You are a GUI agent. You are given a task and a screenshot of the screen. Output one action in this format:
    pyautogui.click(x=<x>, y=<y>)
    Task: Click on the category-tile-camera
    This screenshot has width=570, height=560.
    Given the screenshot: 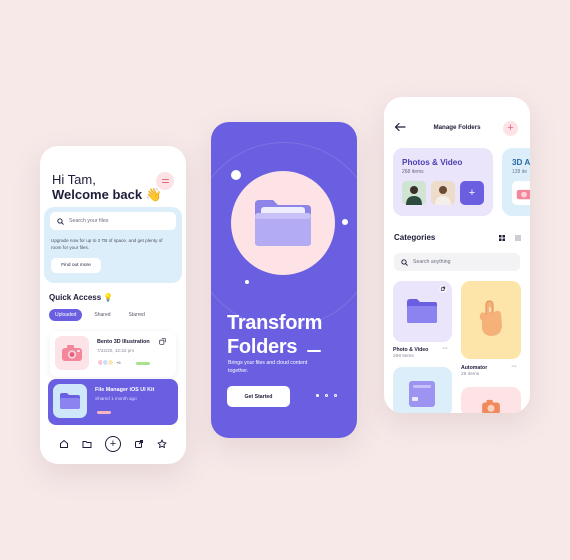 What is the action you would take?
    pyautogui.click(x=491, y=400)
    